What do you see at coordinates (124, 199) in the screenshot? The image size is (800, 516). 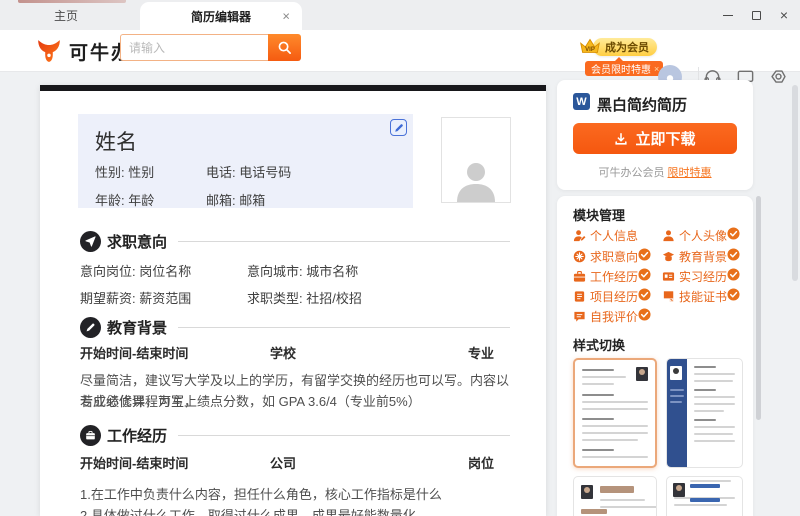 I see `field-age: 年龄` at bounding box center [124, 199].